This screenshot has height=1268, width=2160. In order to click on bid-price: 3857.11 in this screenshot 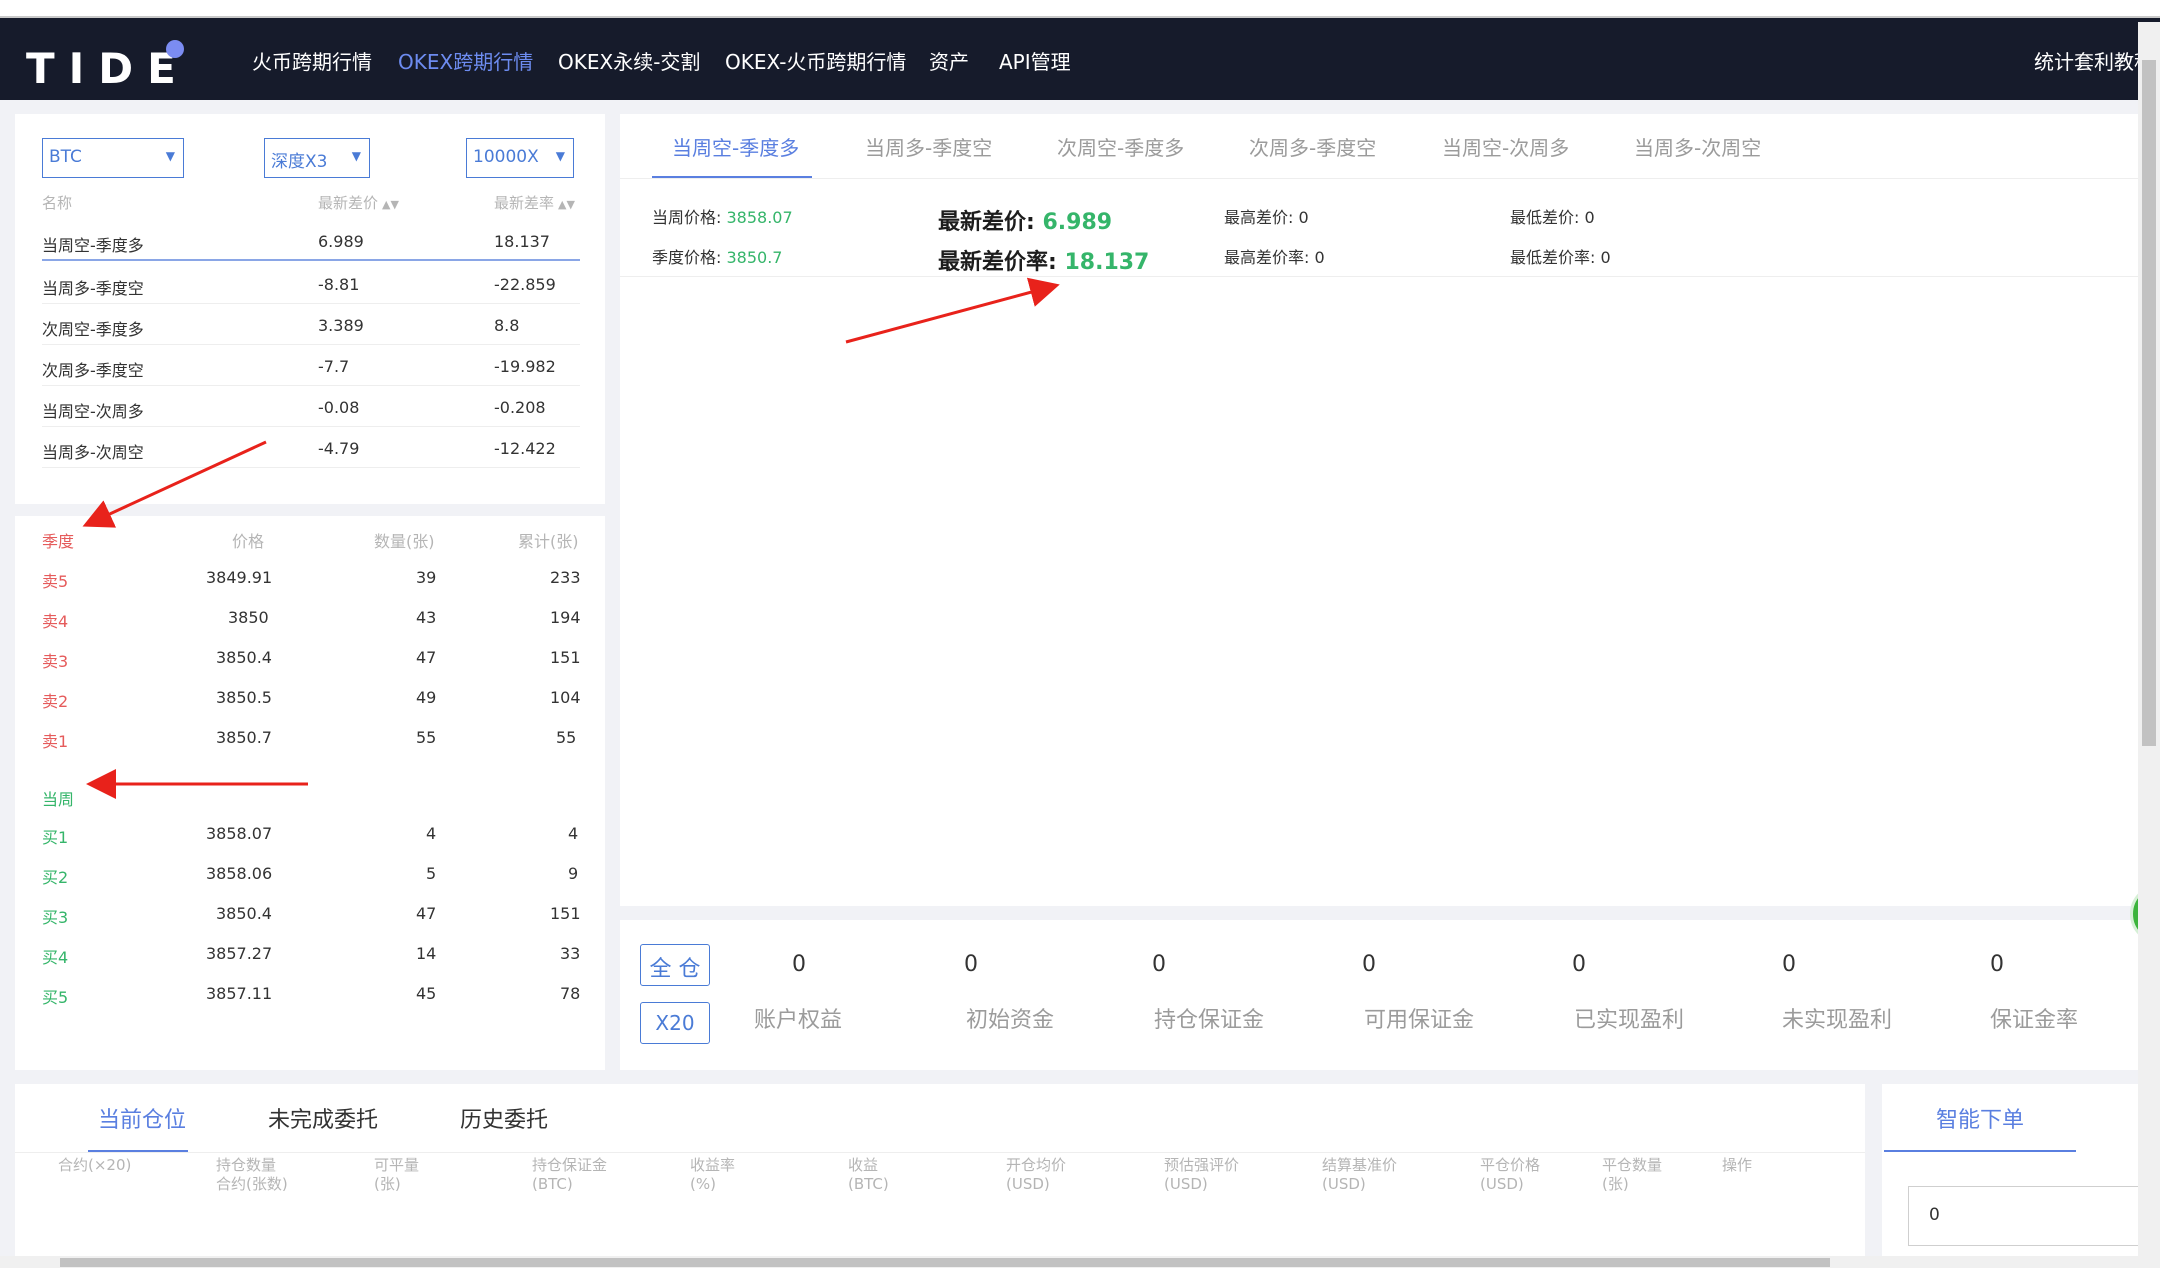, I will do `click(239, 993)`.